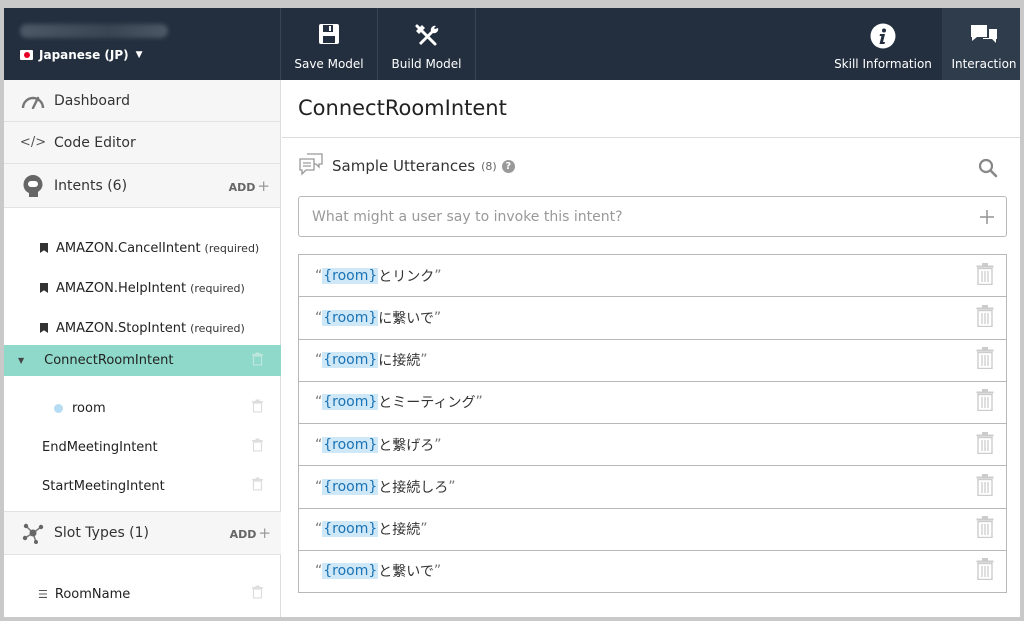  What do you see at coordinates (95, 142) in the screenshot?
I see `code-editor-label: Code Editor` at bounding box center [95, 142].